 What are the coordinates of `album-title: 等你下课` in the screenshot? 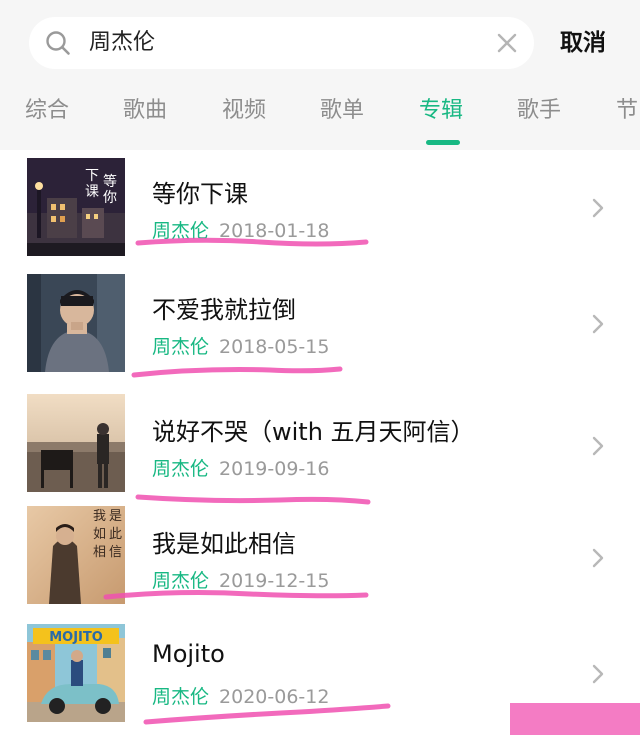 It's located at (200, 194).